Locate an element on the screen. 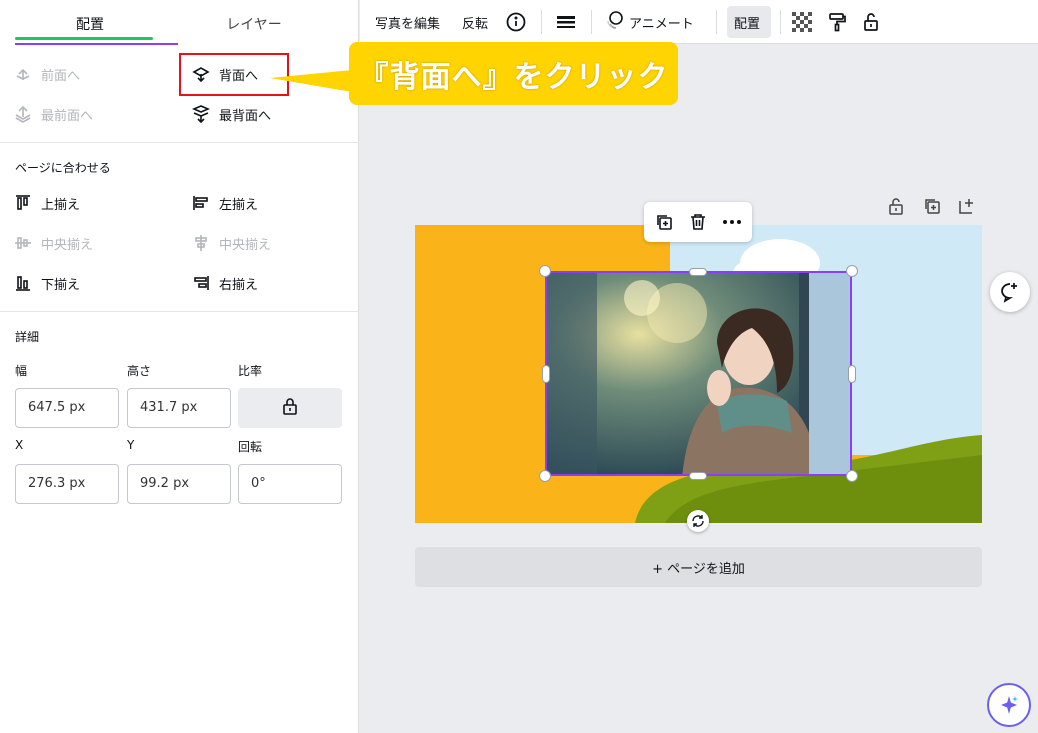 Image resolution: width=1038 pixels, height=733 pixels. tab-underline-accent is located at coordinates (96, 44).